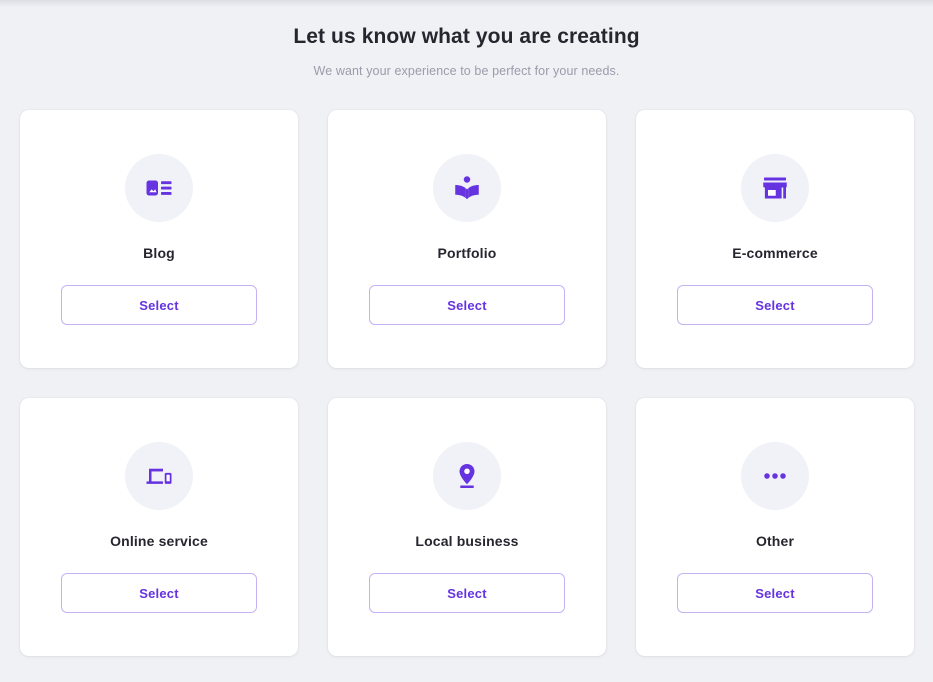 Image resolution: width=933 pixels, height=682 pixels. Describe the element at coordinates (775, 541) in the screenshot. I see `card-label: Other` at that location.